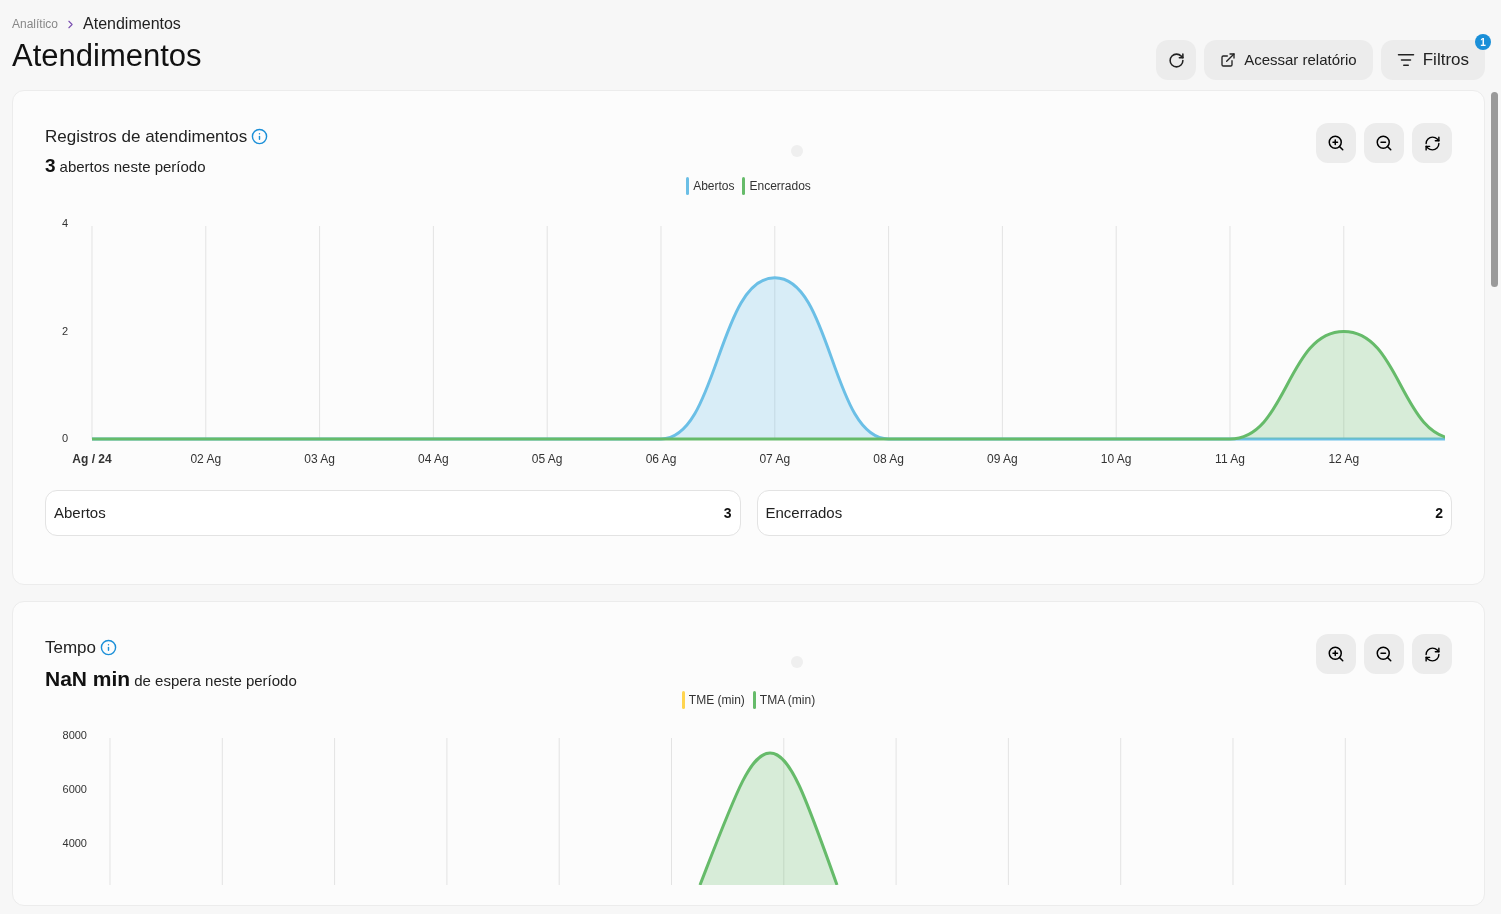 This screenshot has width=1501, height=914. I want to click on legend-label: TMA (min), so click(787, 700).